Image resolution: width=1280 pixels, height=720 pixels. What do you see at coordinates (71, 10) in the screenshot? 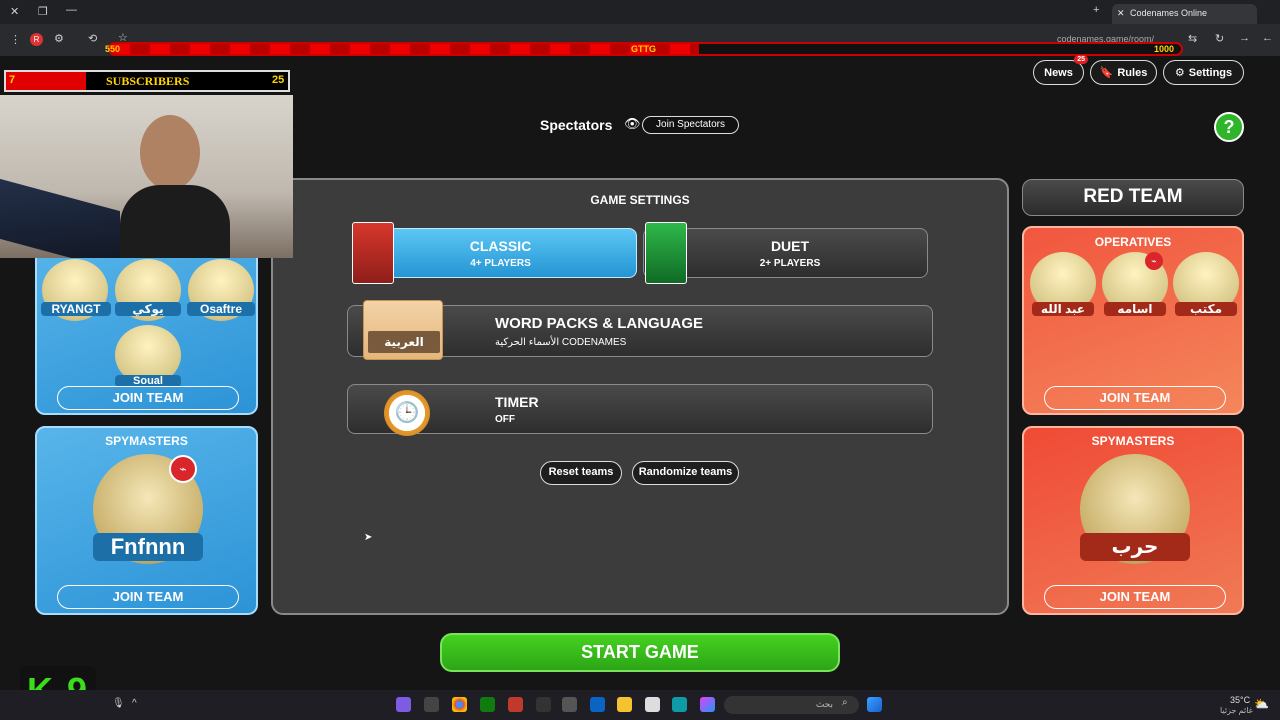
I see `minimize-window-icon: —` at bounding box center [71, 10].